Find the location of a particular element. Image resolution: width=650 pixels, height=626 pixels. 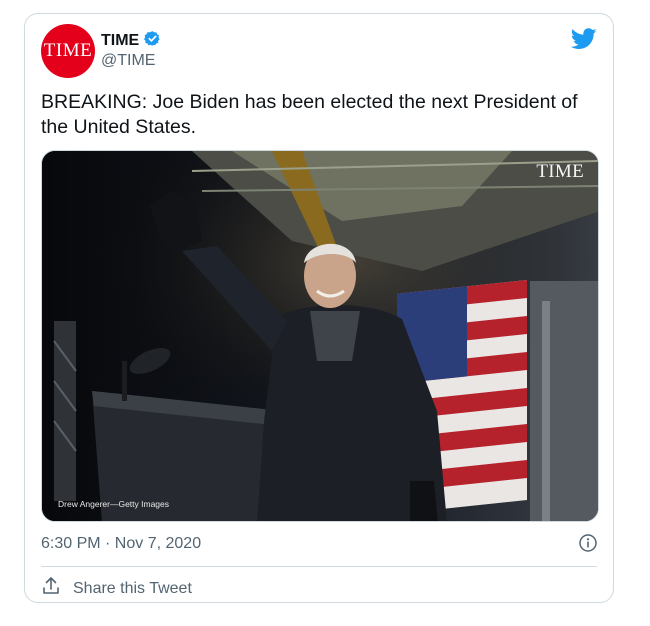

photo-credit: Drew Angerer—Getty Images is located at coordinates (114, 504).